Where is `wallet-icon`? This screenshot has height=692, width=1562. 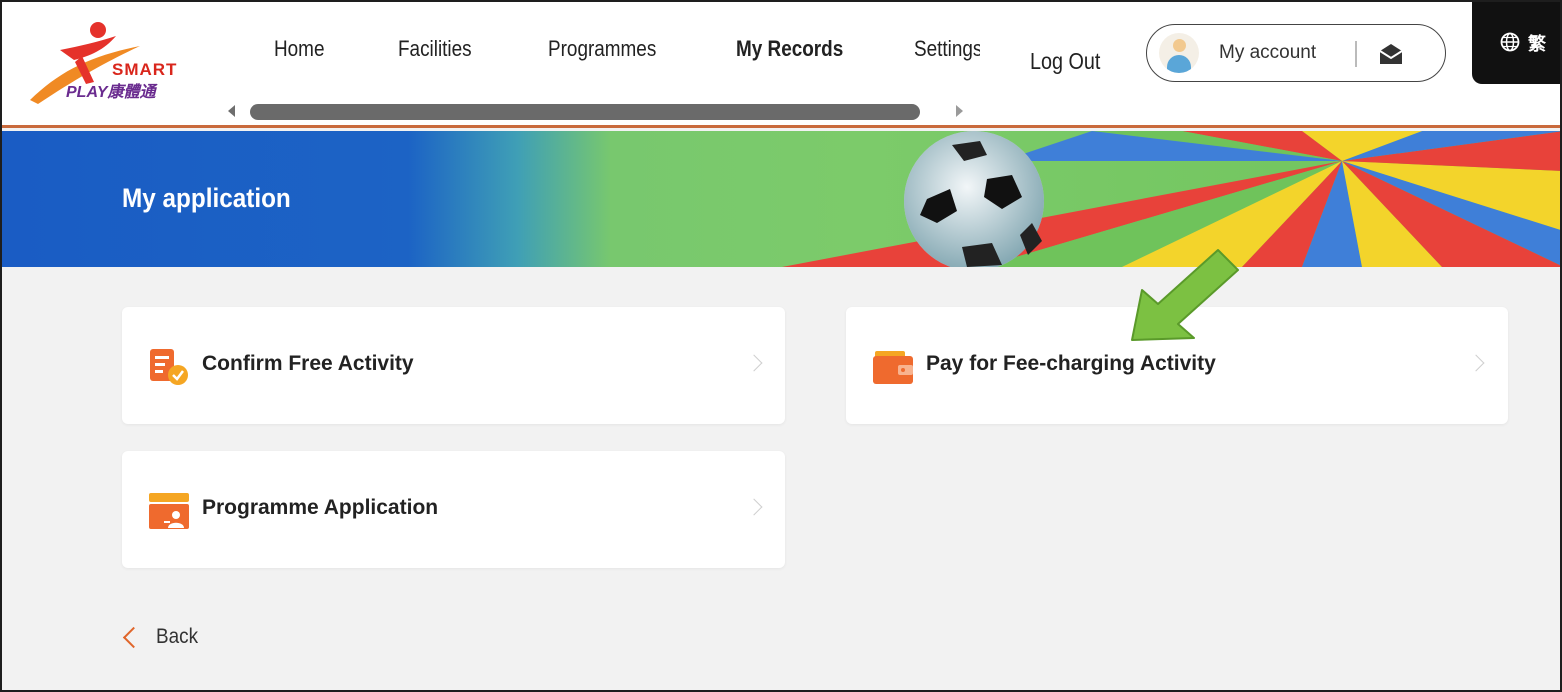 wallet-icon is located at coordinates (893, 367).